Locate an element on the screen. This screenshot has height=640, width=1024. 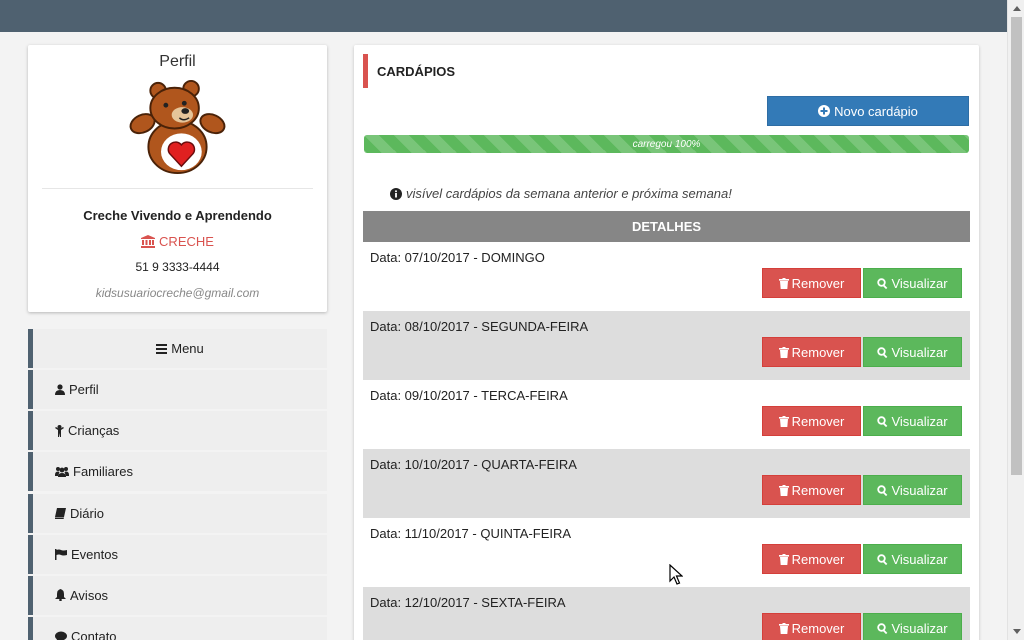
user-icon is located at coordinates (60, 389).